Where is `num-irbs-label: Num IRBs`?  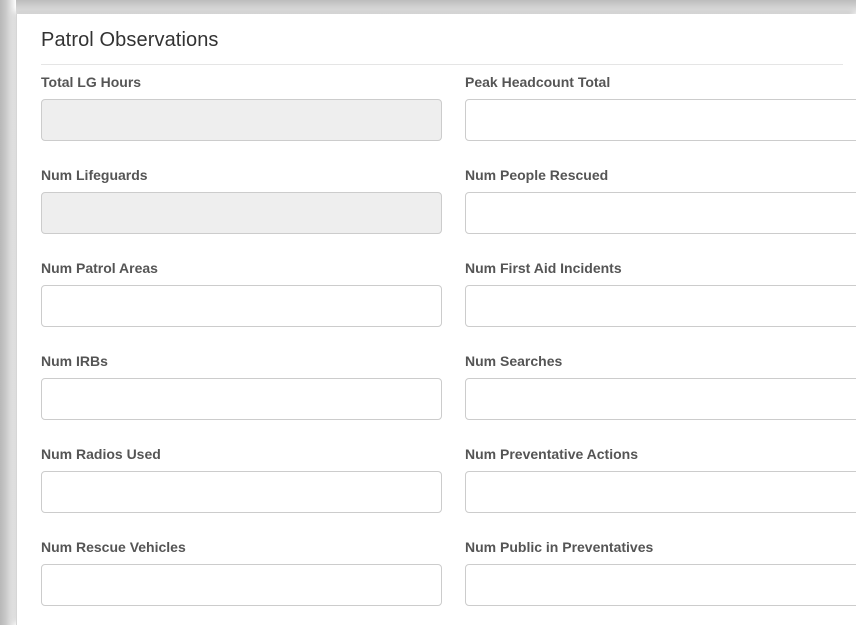
num-irbs-label: Num IRBs is located at coordinates (74, 361).